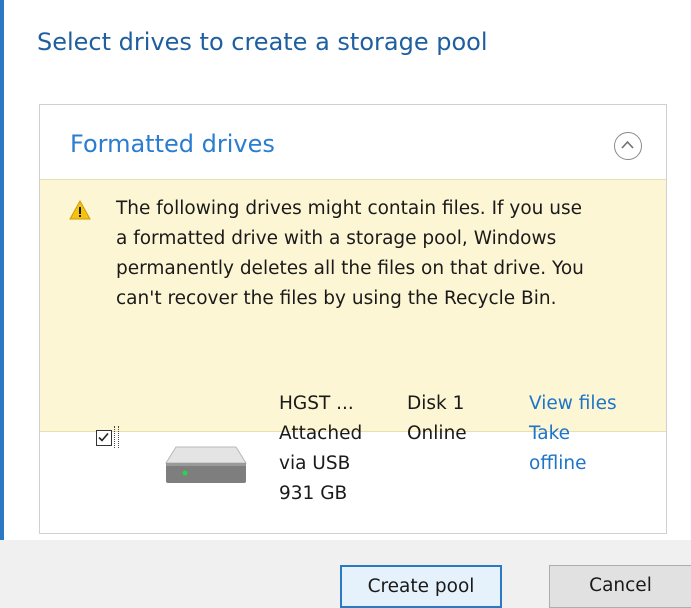 The width and height of the screenshot is (691, 608). Describe the element at coordinates (421, 586) in the screenshot. I see `create-pool-button: Create pool` at that location.